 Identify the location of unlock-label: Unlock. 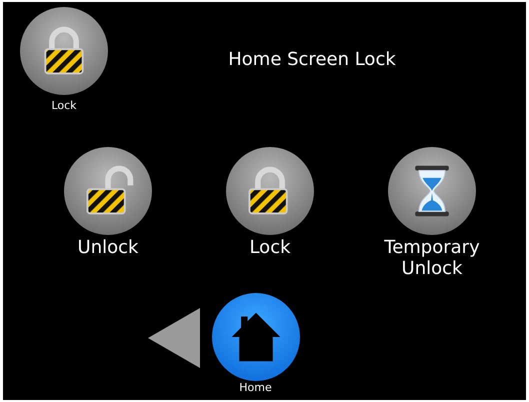
(108, 247).